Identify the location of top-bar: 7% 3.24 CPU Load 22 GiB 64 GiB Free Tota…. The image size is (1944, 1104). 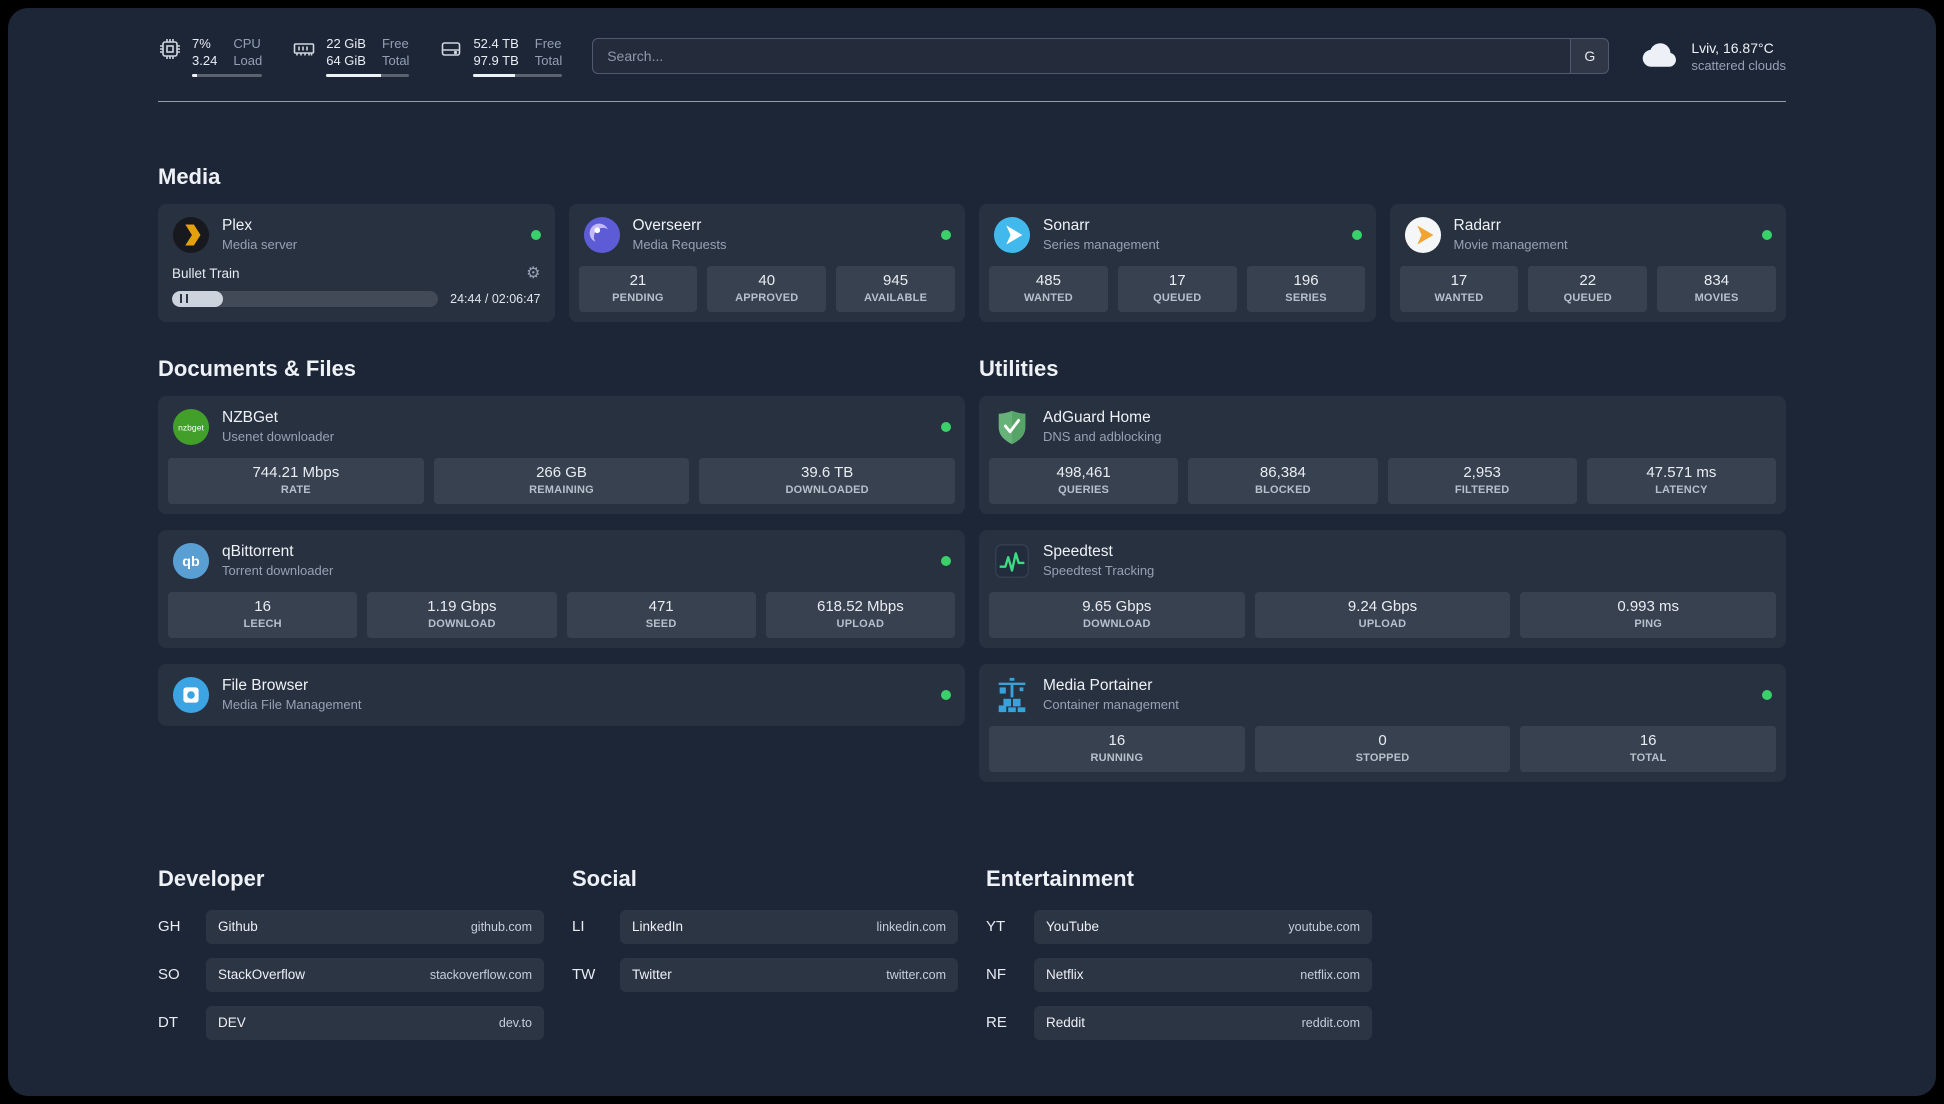
(972, 56).